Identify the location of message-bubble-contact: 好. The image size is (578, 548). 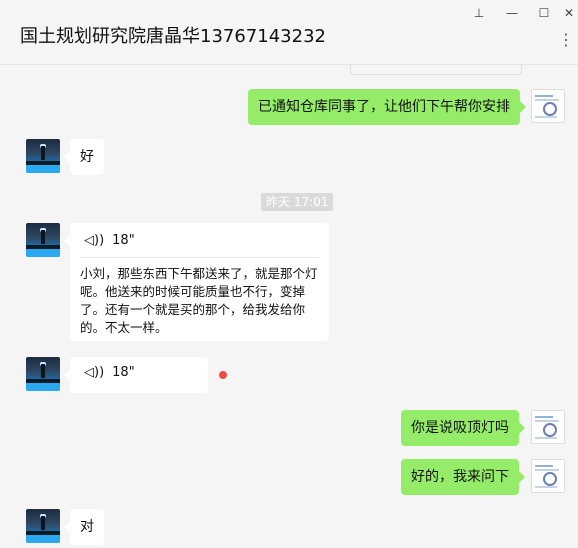
(84, 157).